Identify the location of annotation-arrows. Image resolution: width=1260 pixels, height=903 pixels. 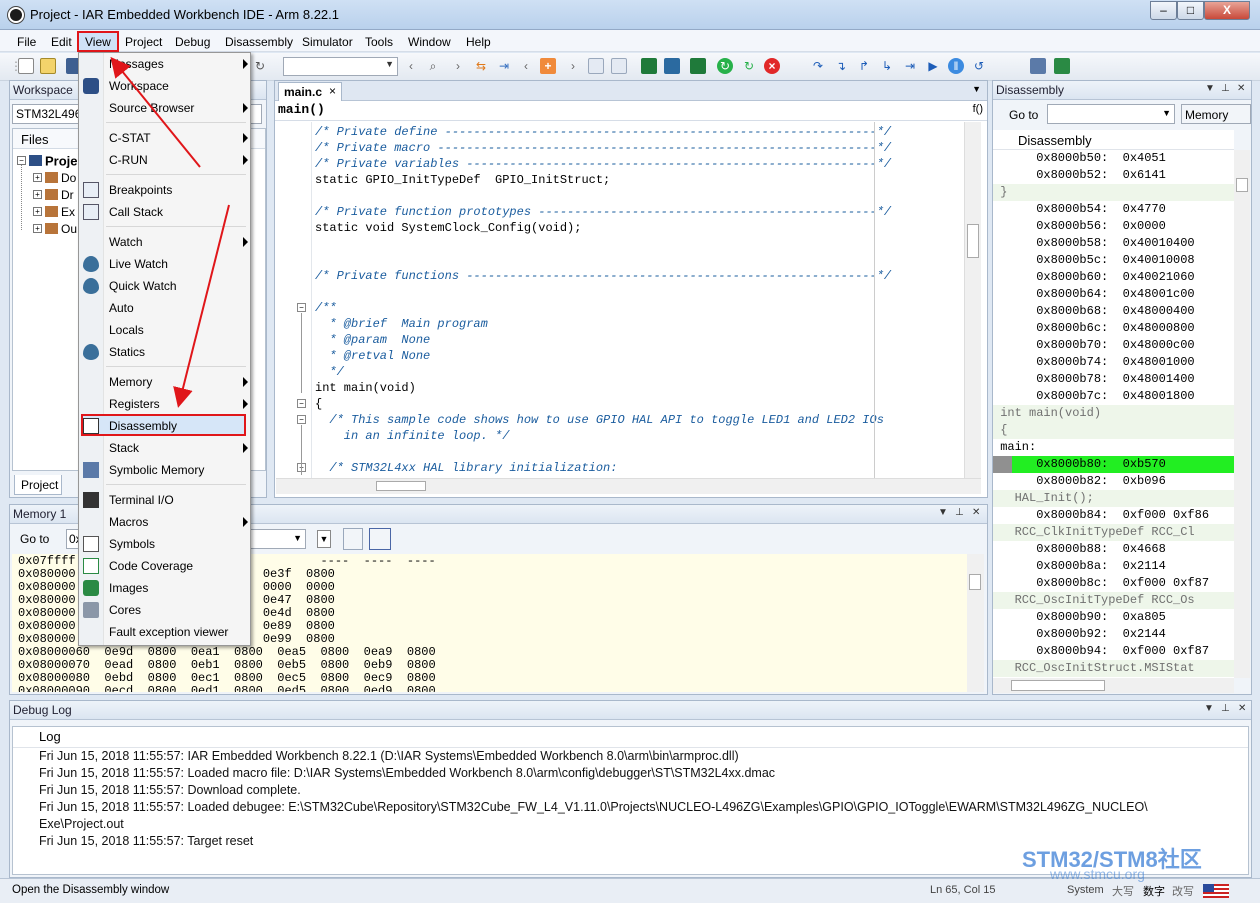
(170, 232).